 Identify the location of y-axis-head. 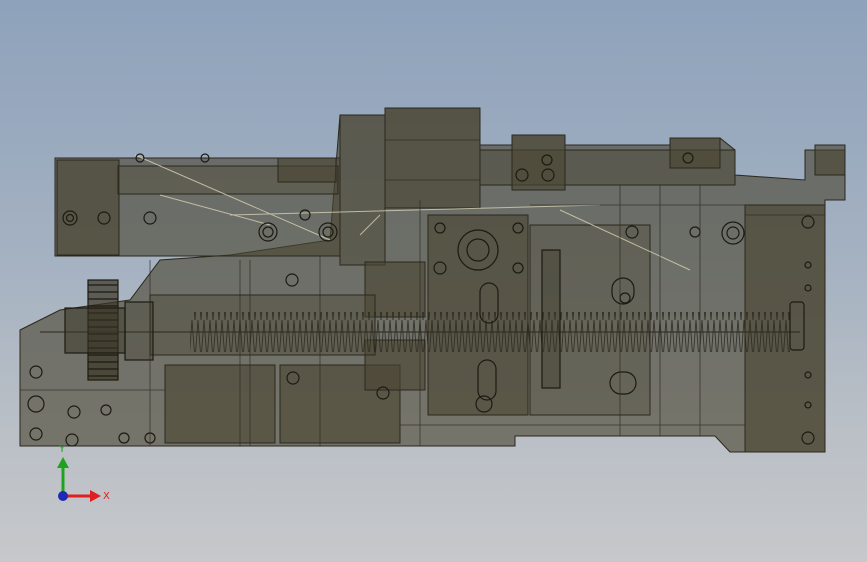
(63, 462).